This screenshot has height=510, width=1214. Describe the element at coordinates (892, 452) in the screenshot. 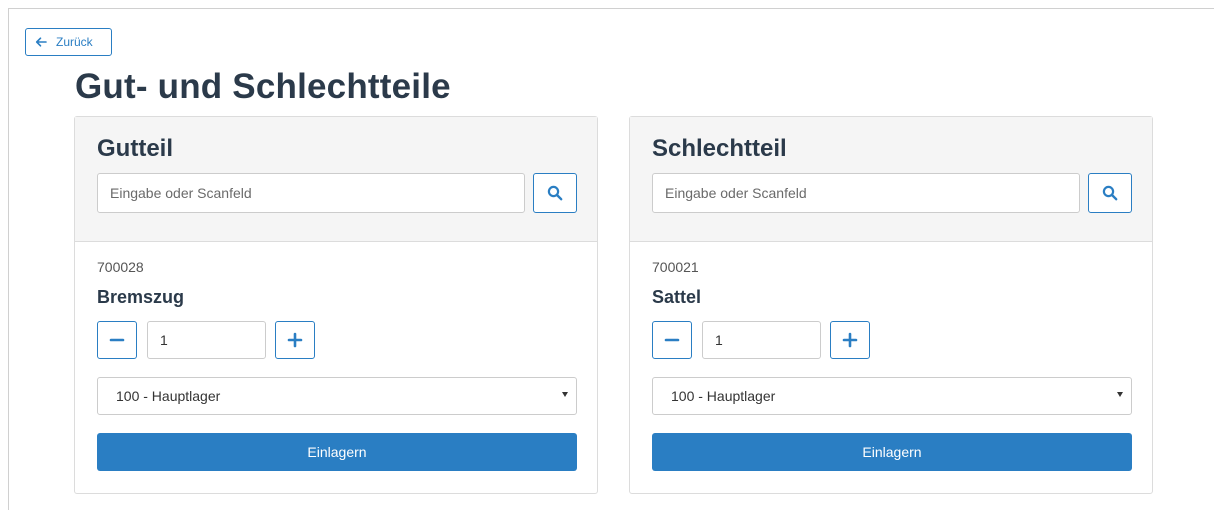

I see `bad-part-store-button: Einlagern` at that location.